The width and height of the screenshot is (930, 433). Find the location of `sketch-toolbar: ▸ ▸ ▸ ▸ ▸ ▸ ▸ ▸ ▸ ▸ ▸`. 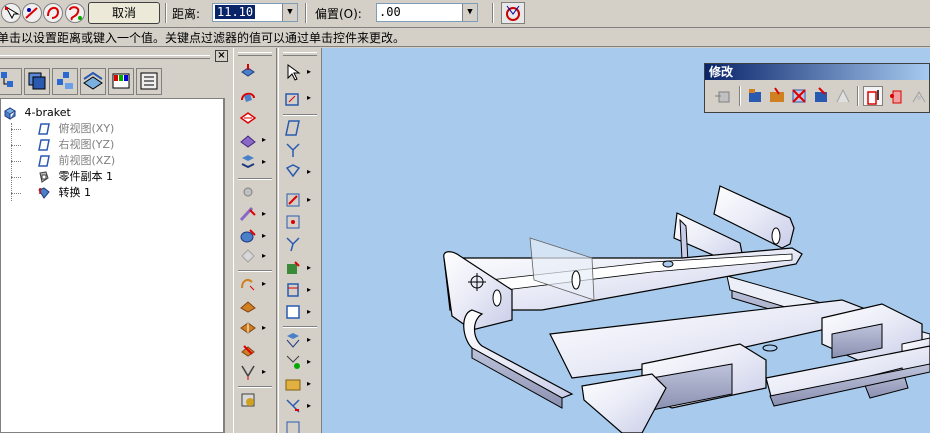

sketch-toolbar: ▸ ▸ ▸ ▸ ▸ ▸ ▸ ▸ ▸ ▸ ▸ is located at coordinates (300, 240).